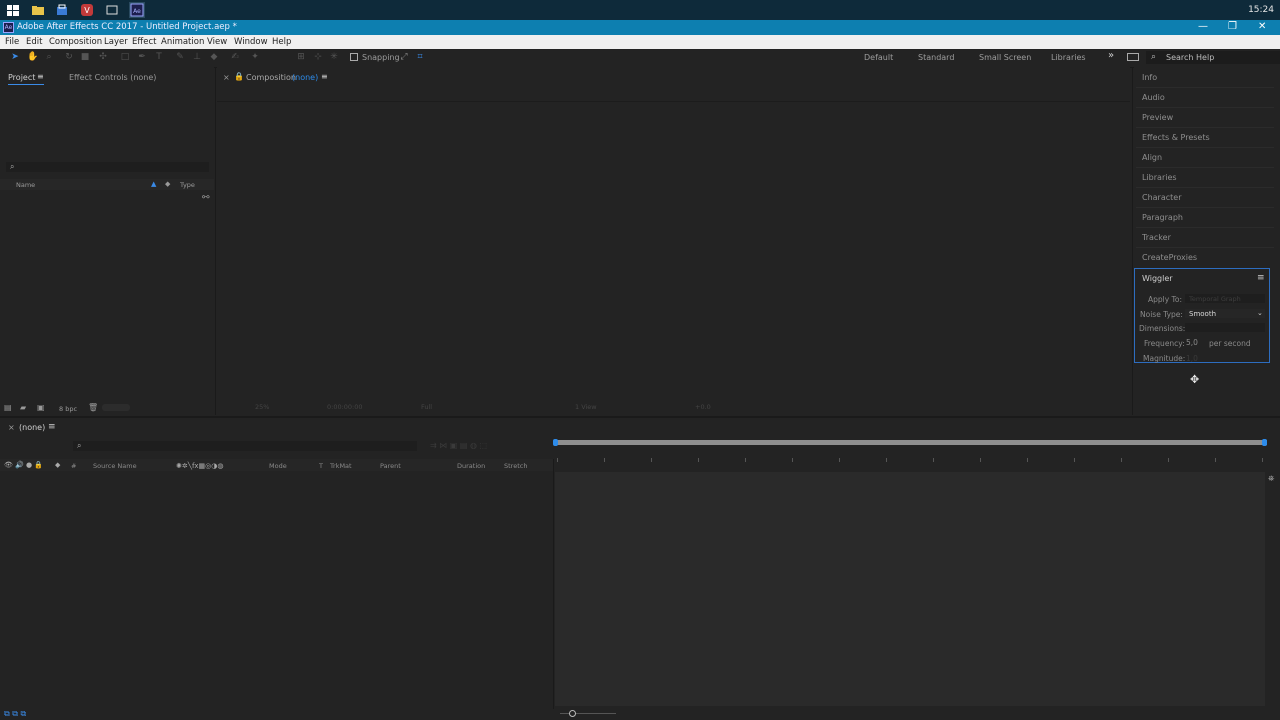 The image size is (1280, 720). What do you see at coordinates (1149, 77) in the screenshot?
I see `panel-info: Info` at bounding box center [1149, 77].